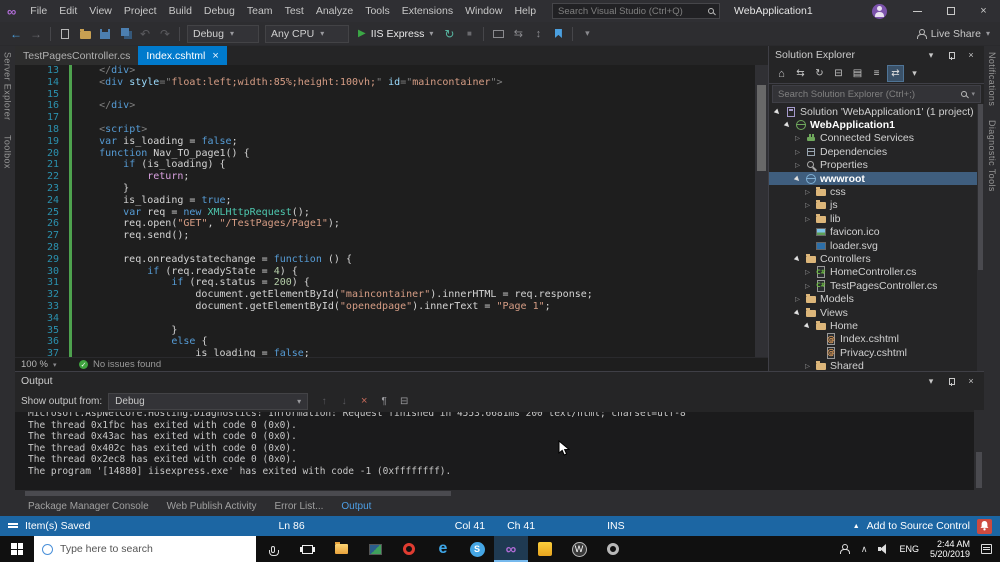 This screenshot has width=1000, height=562. I want to click on line-number: 26, so click(37, 224).